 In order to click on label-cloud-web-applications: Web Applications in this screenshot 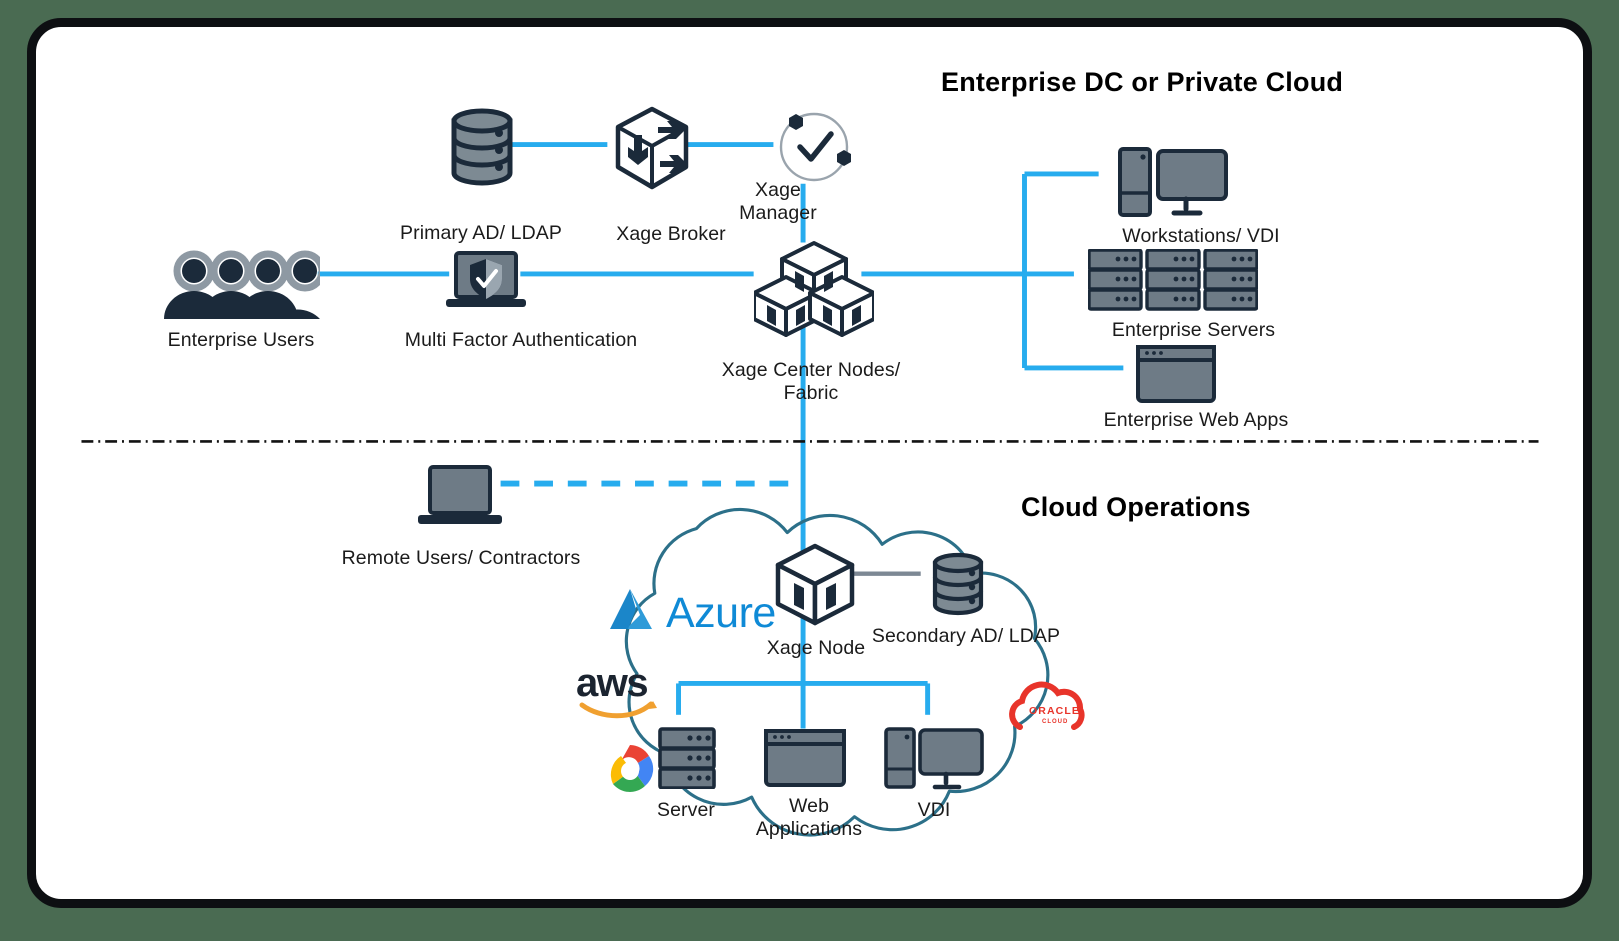, I will do `click(809, 817)`.